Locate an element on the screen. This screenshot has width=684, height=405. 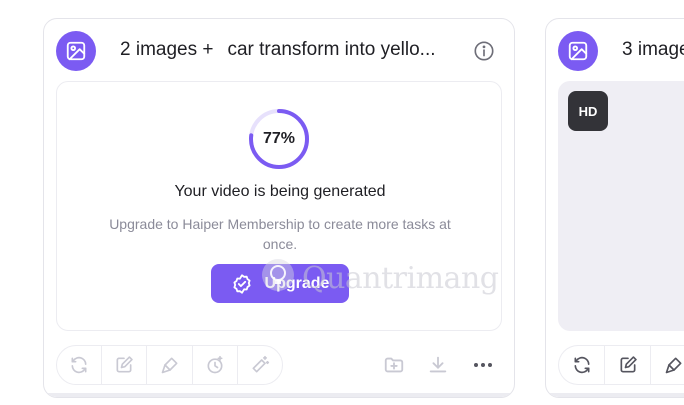
badge-check-icon is located at coordinates (242, 283).